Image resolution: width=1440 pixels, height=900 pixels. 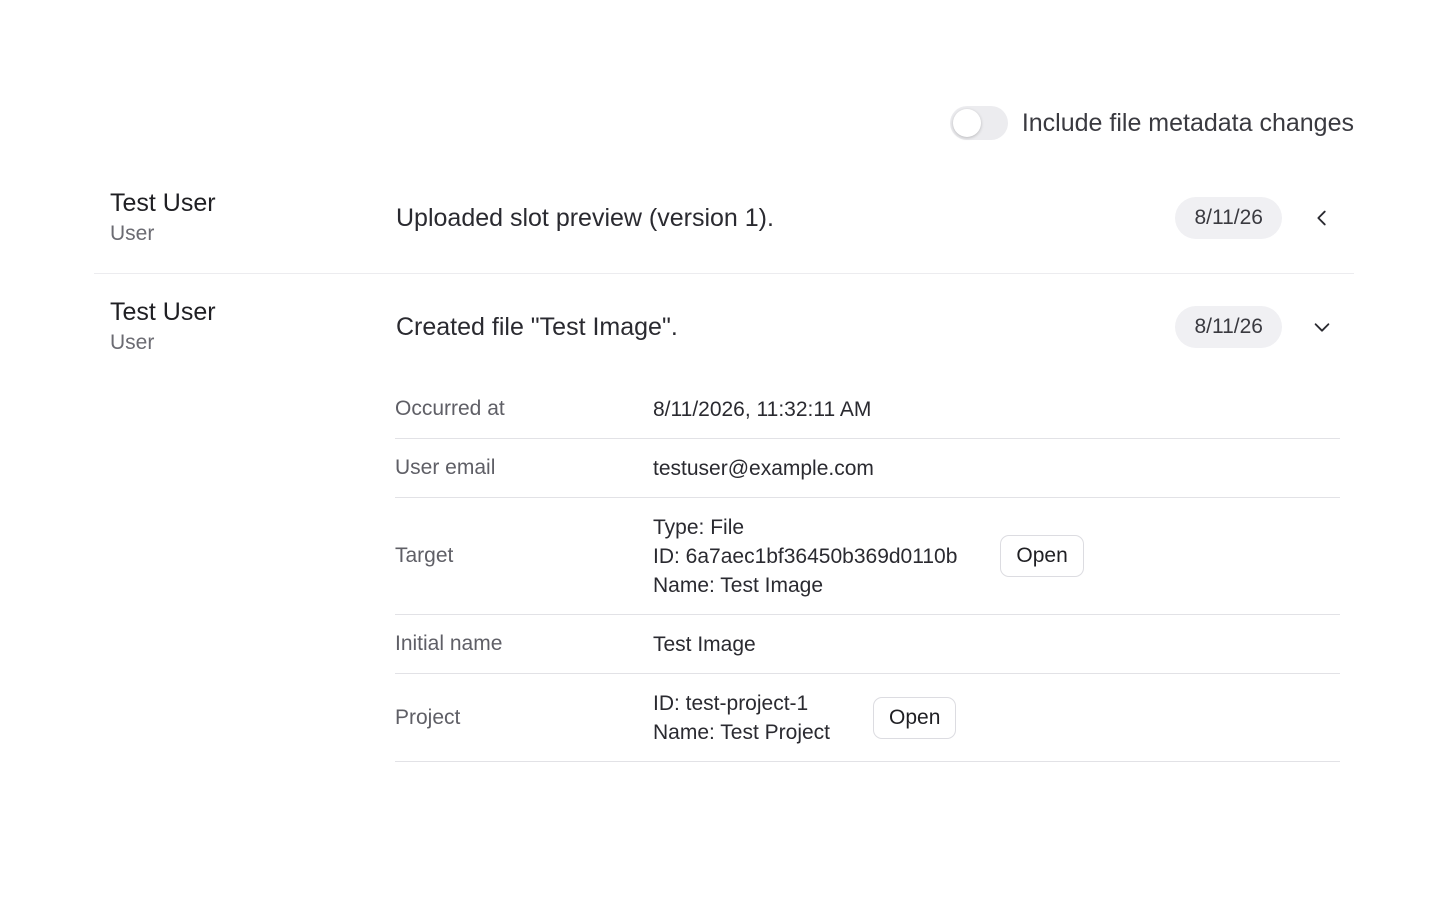 I want to click on project-value: ID: test-project-1 Name: Test Project, so click(x=741, y=718).